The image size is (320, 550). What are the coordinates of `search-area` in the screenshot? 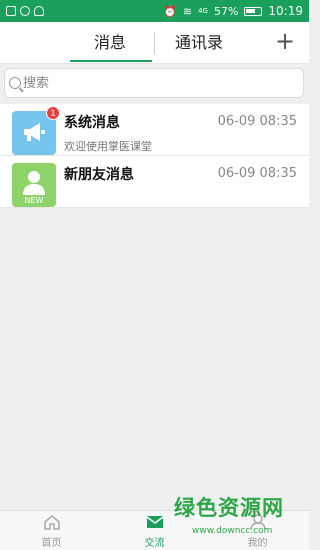 It's located at (154, 83).